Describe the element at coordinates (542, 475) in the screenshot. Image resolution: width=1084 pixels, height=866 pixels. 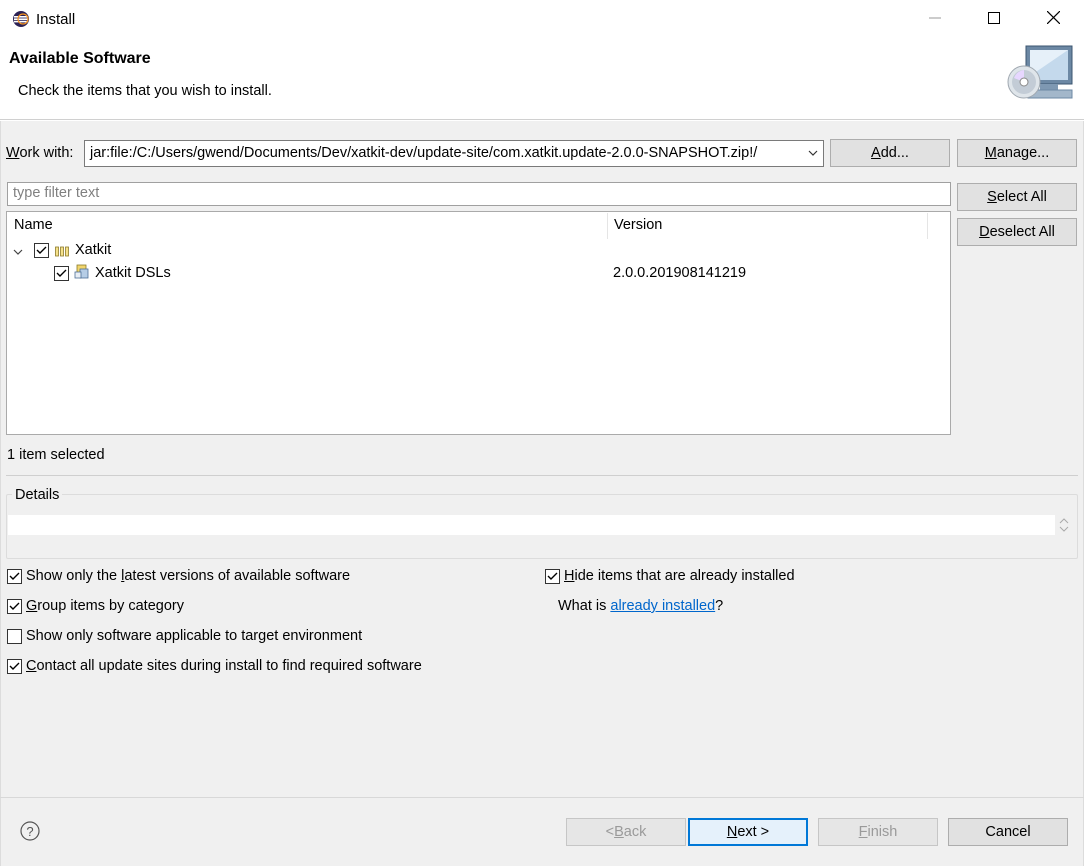
I see `divider` at that location.